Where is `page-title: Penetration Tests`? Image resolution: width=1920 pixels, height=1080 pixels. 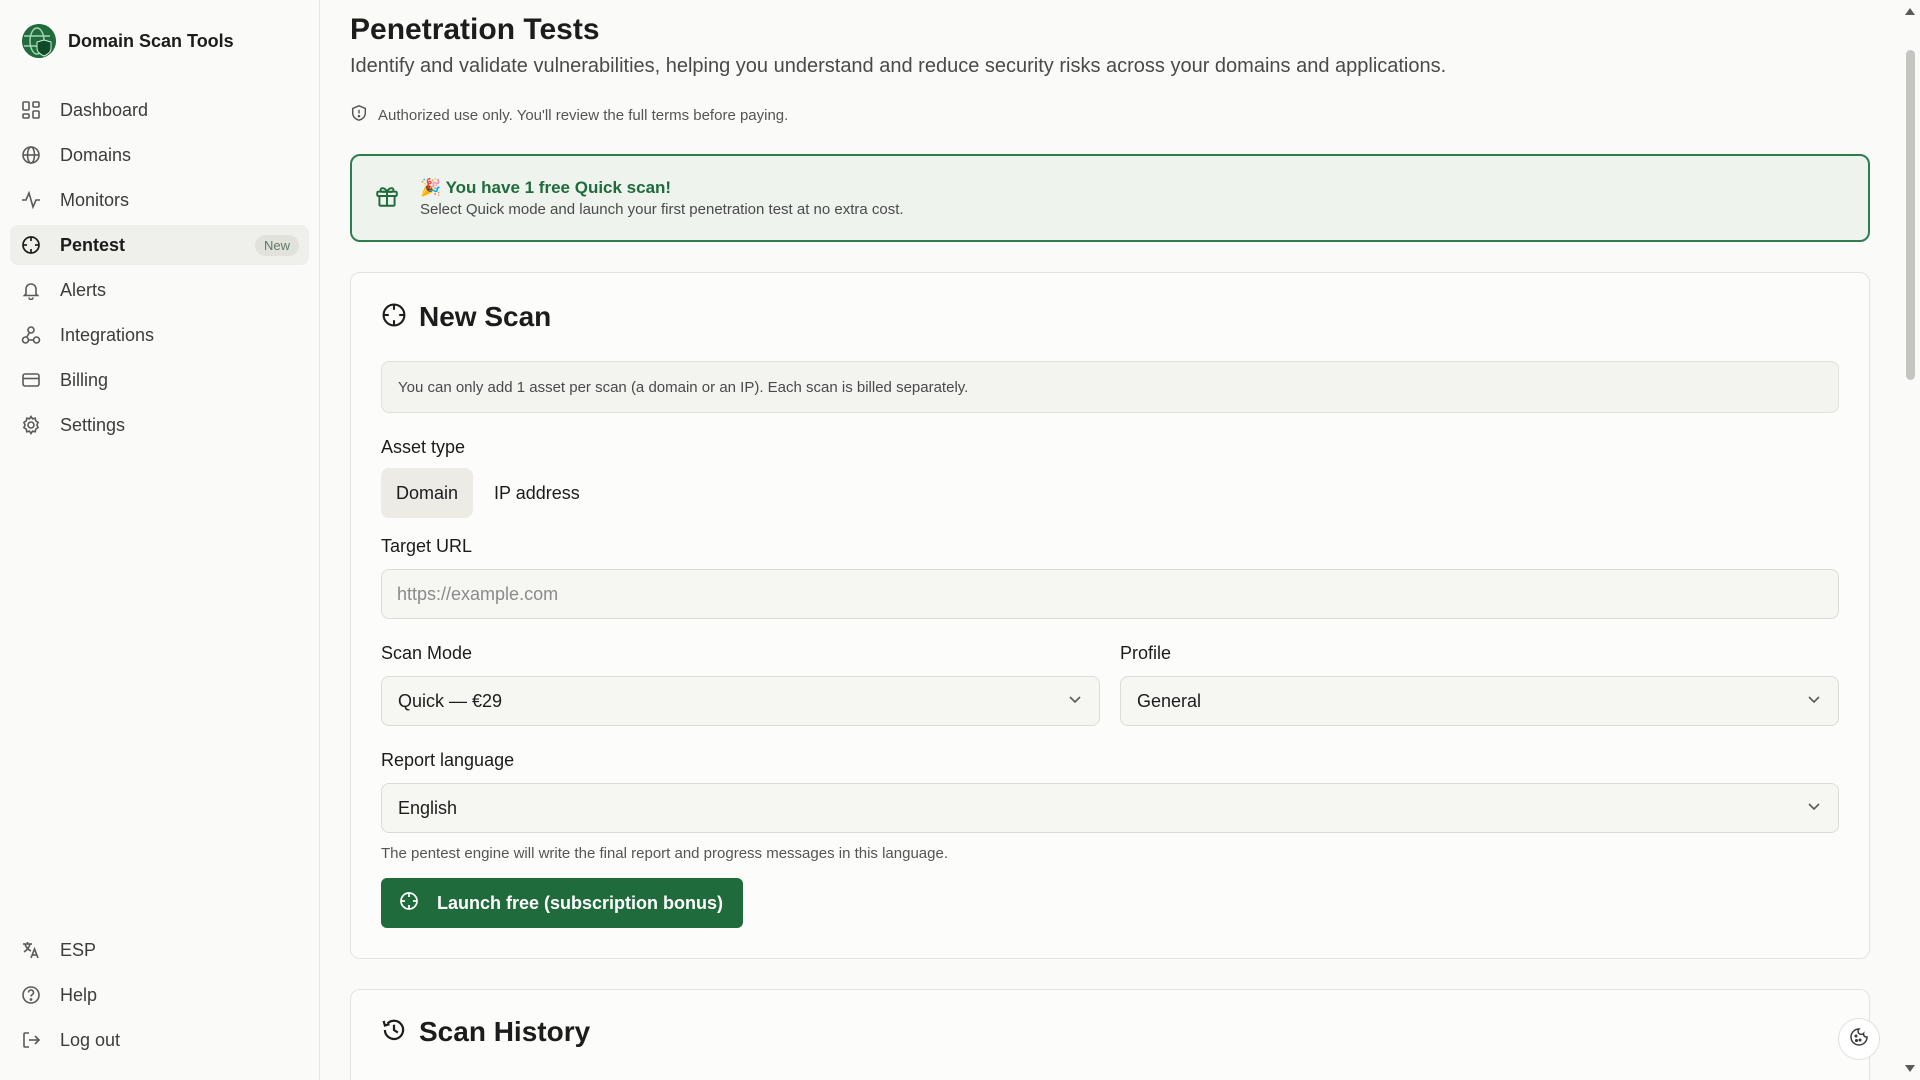
page-title: Penetration Tests is located at coordinates (475, 29).